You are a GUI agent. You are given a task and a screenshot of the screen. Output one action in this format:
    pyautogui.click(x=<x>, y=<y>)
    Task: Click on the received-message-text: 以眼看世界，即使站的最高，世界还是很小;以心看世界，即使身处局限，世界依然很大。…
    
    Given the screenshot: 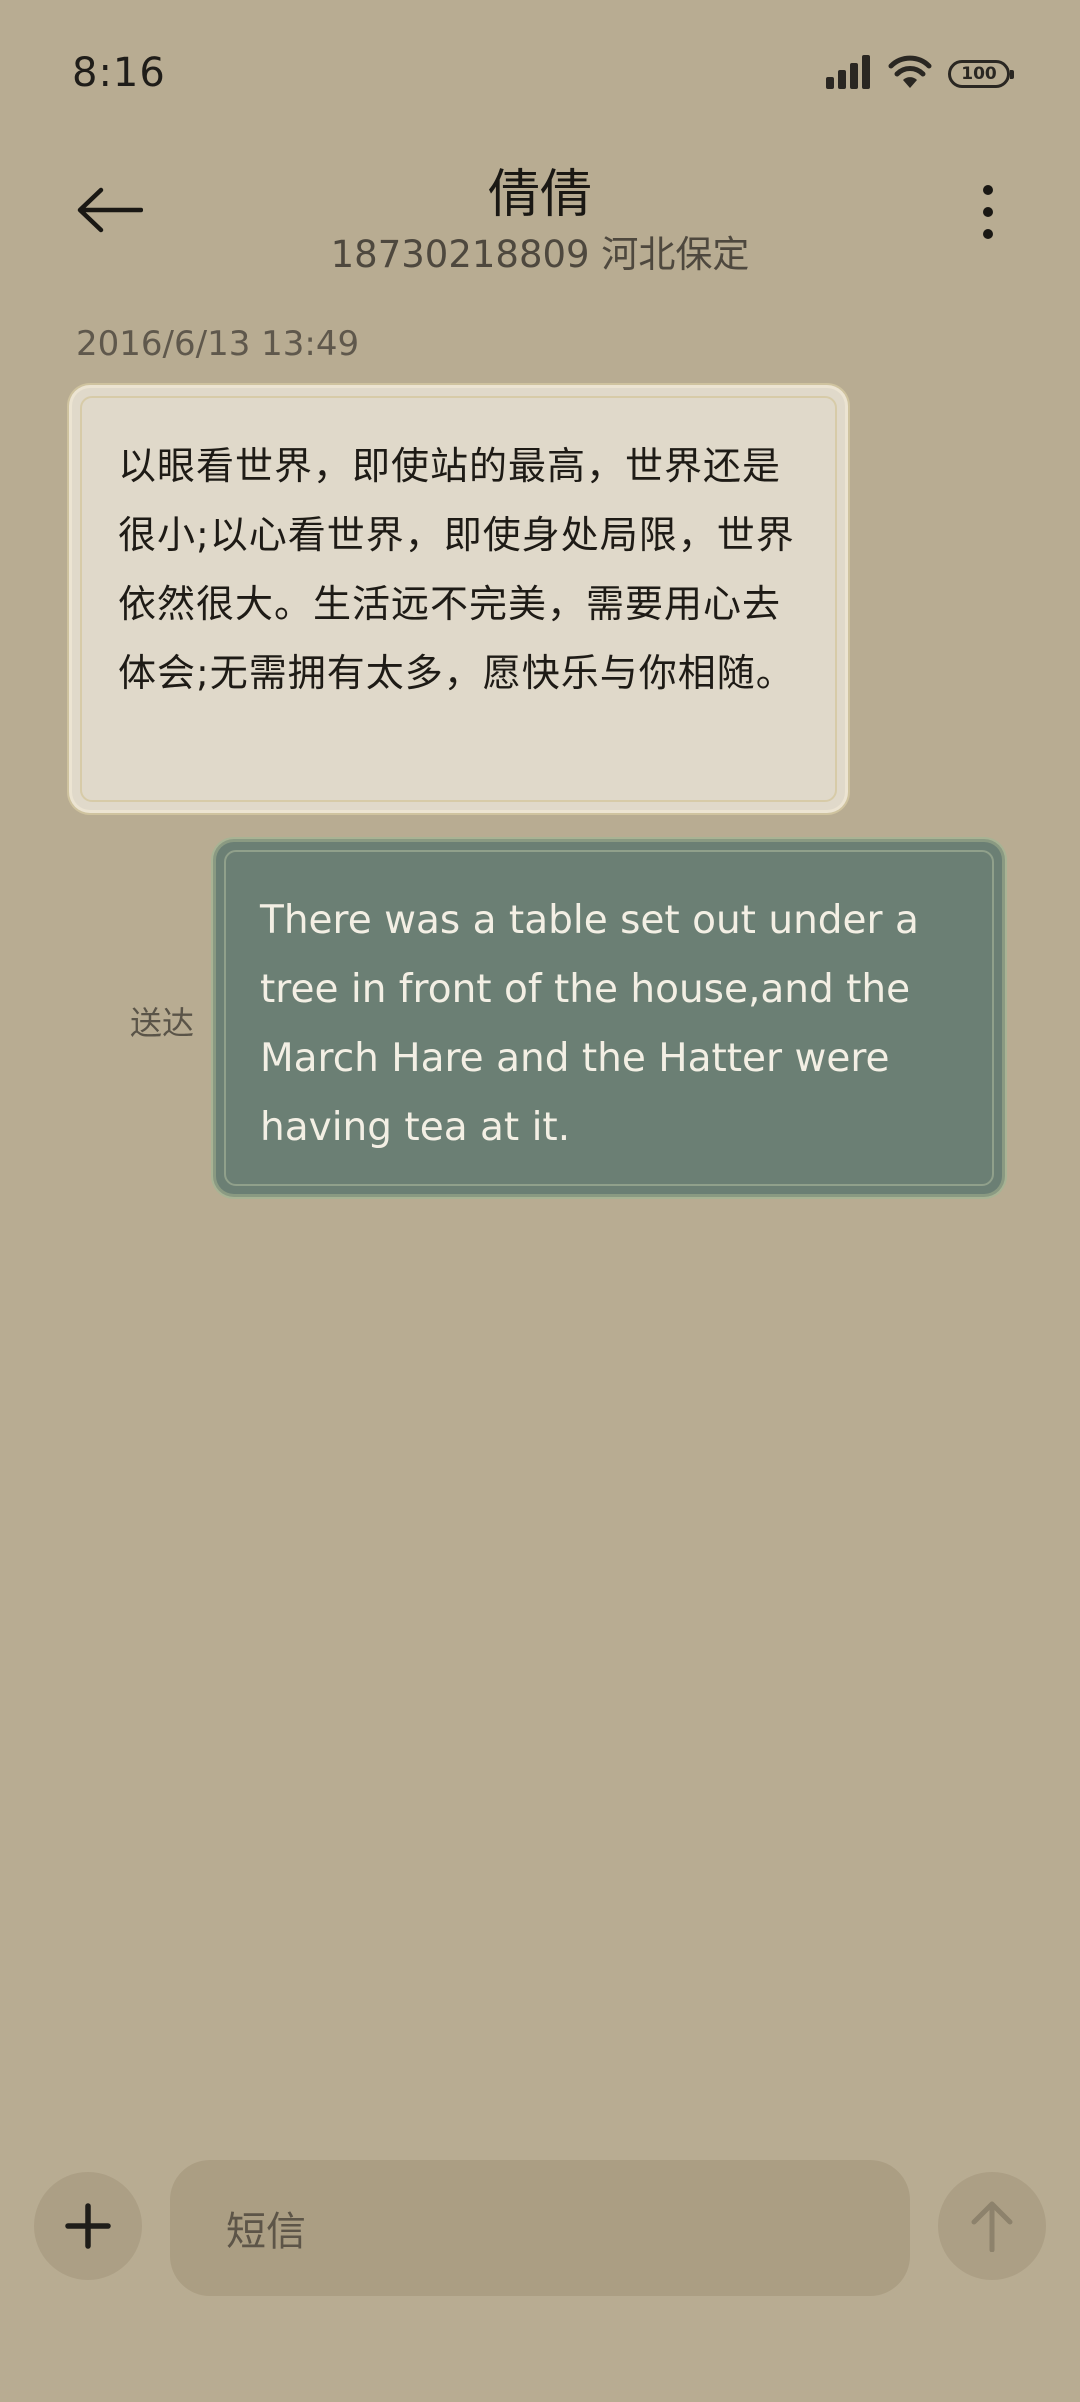 What is the action you would take?
    pyautogui.click(x=456, y=569)
    